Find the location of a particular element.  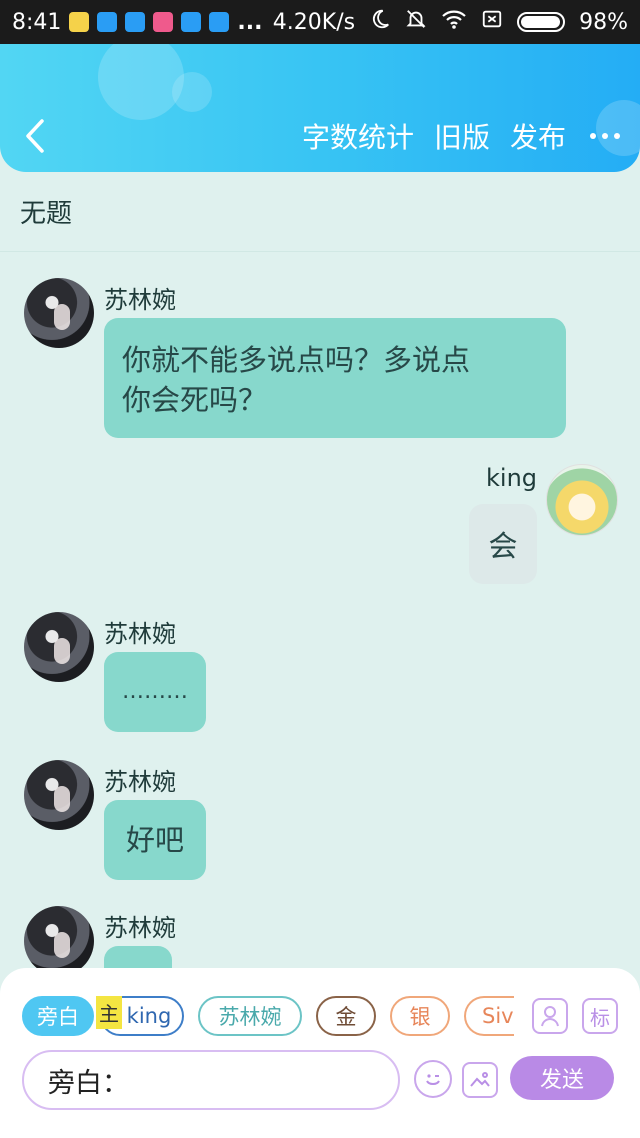

more-options-icon is located at coordinates (605, 136).